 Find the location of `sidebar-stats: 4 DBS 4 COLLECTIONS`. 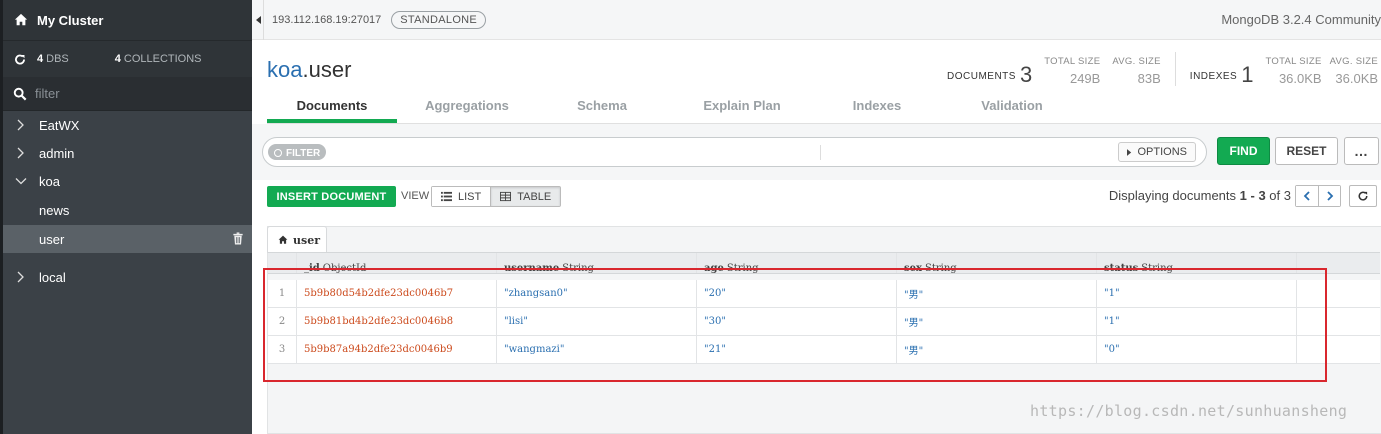

sidebar-stats: 4 DBS 4 COLLECTIONS is located at coordinates (127, 58).